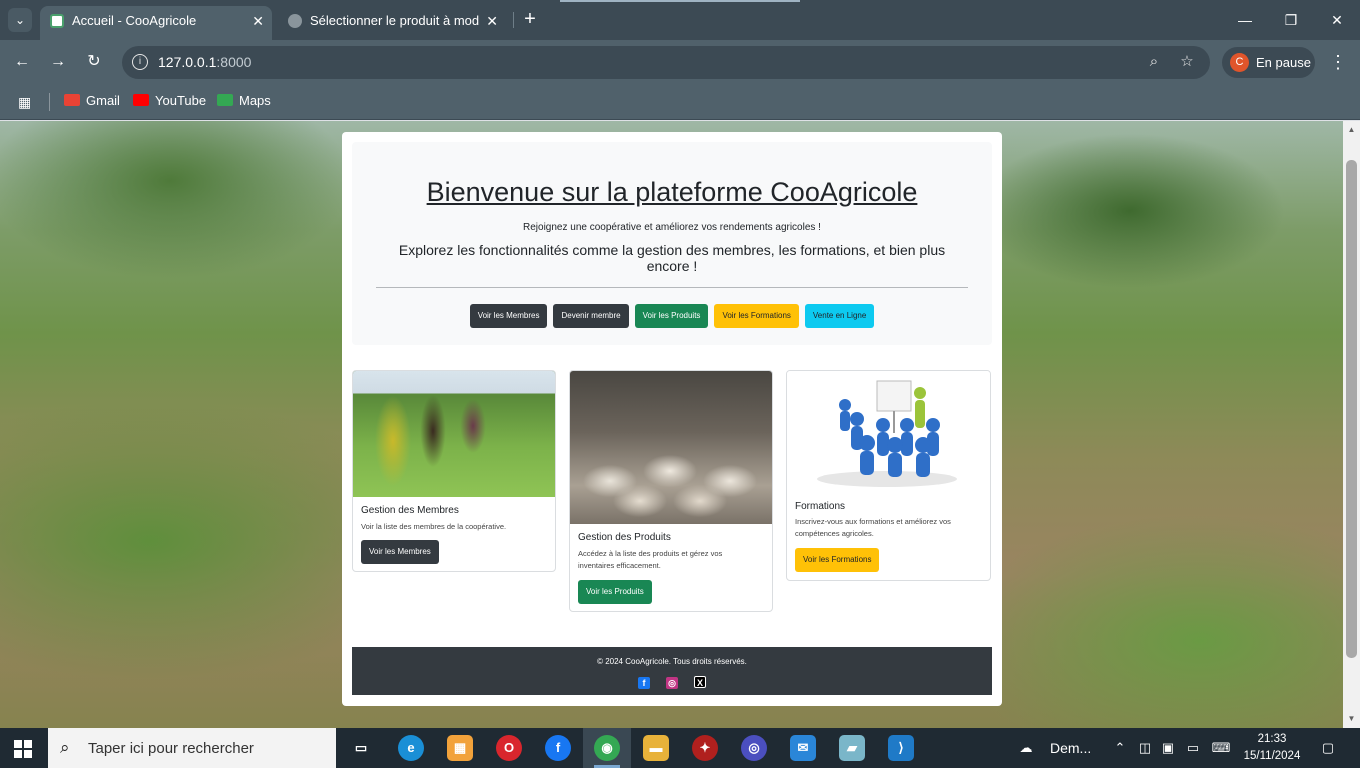 The image size is (1360, 768). I want to click on app-tile-icon: ▰, so click(852, 748).